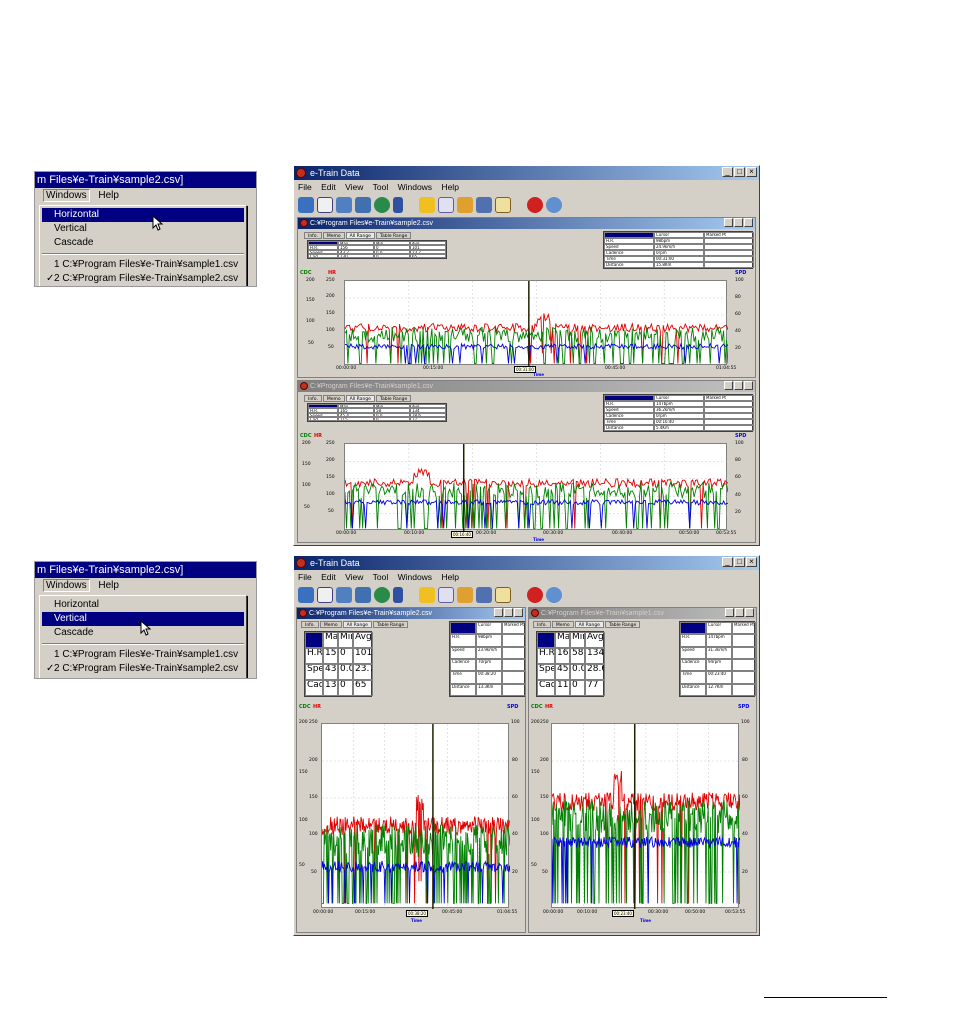  Describe the element at coordinates (305, 707) in the screenshot. I see `cdc-axis-label: CDC` at that location.